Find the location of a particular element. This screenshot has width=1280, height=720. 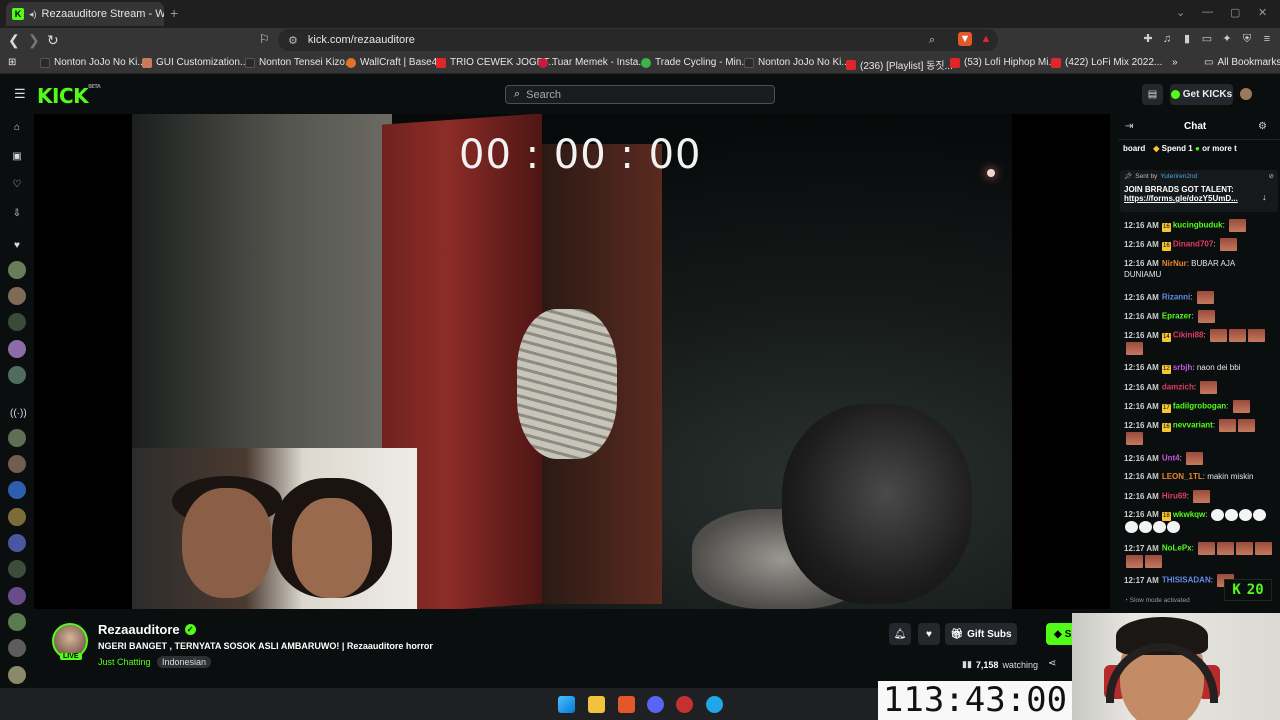

chat-username: Unt4 is located at coordinates (1171, 458).